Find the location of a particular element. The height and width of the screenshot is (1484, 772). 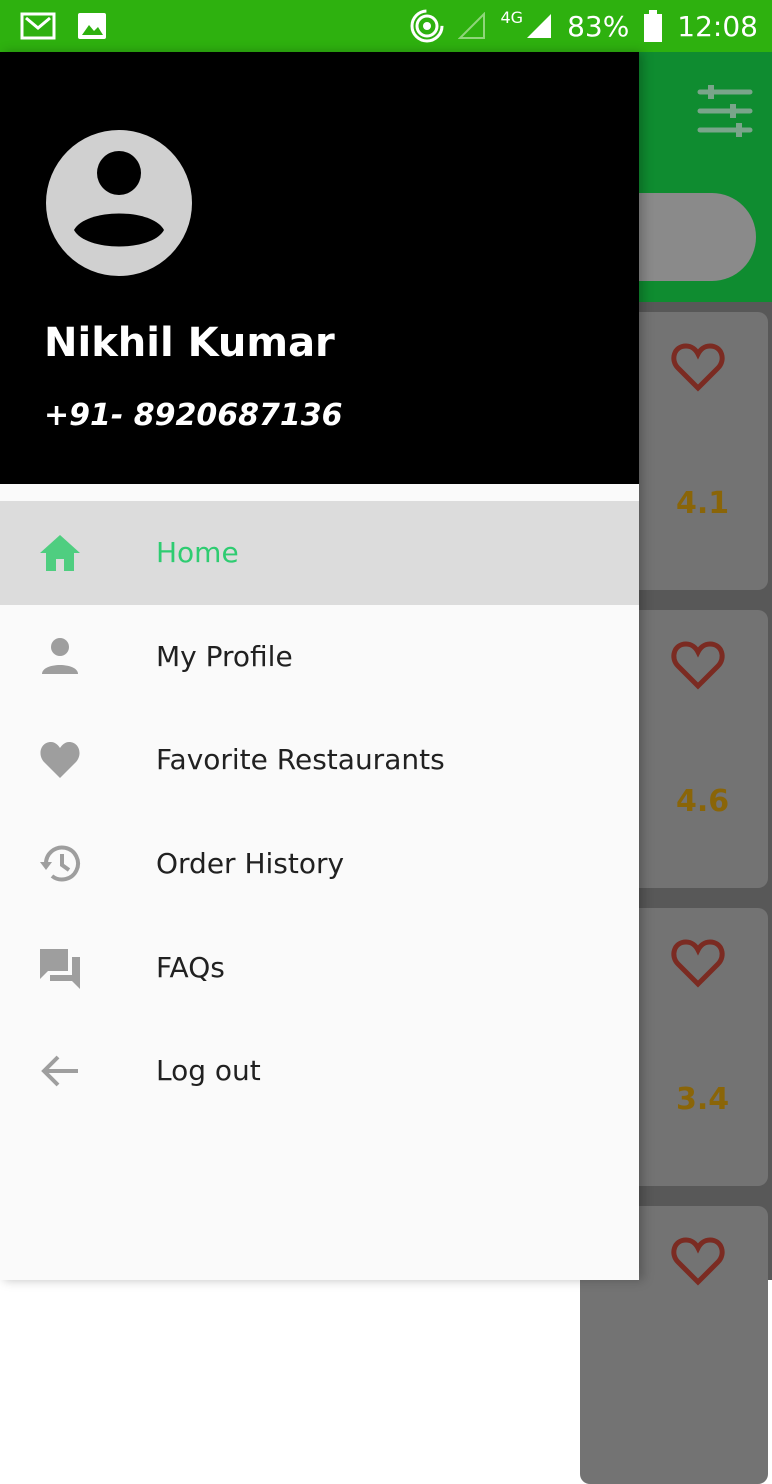

person-icon is located at coordinates (60, 656).